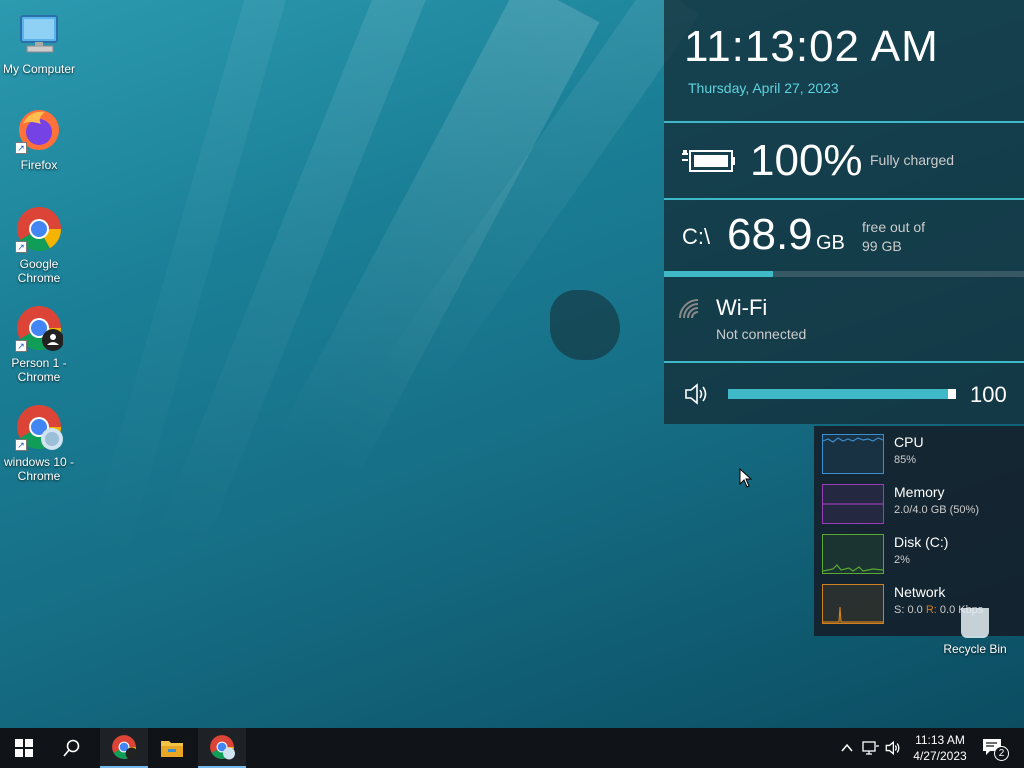 This screenshot has width=1024, height=768. What do you see at coordinates (940, 748) in the screenshot?
I see `taskbar-clock: 11:13 AM 4/27/2023` at bounding box center [940, 748].